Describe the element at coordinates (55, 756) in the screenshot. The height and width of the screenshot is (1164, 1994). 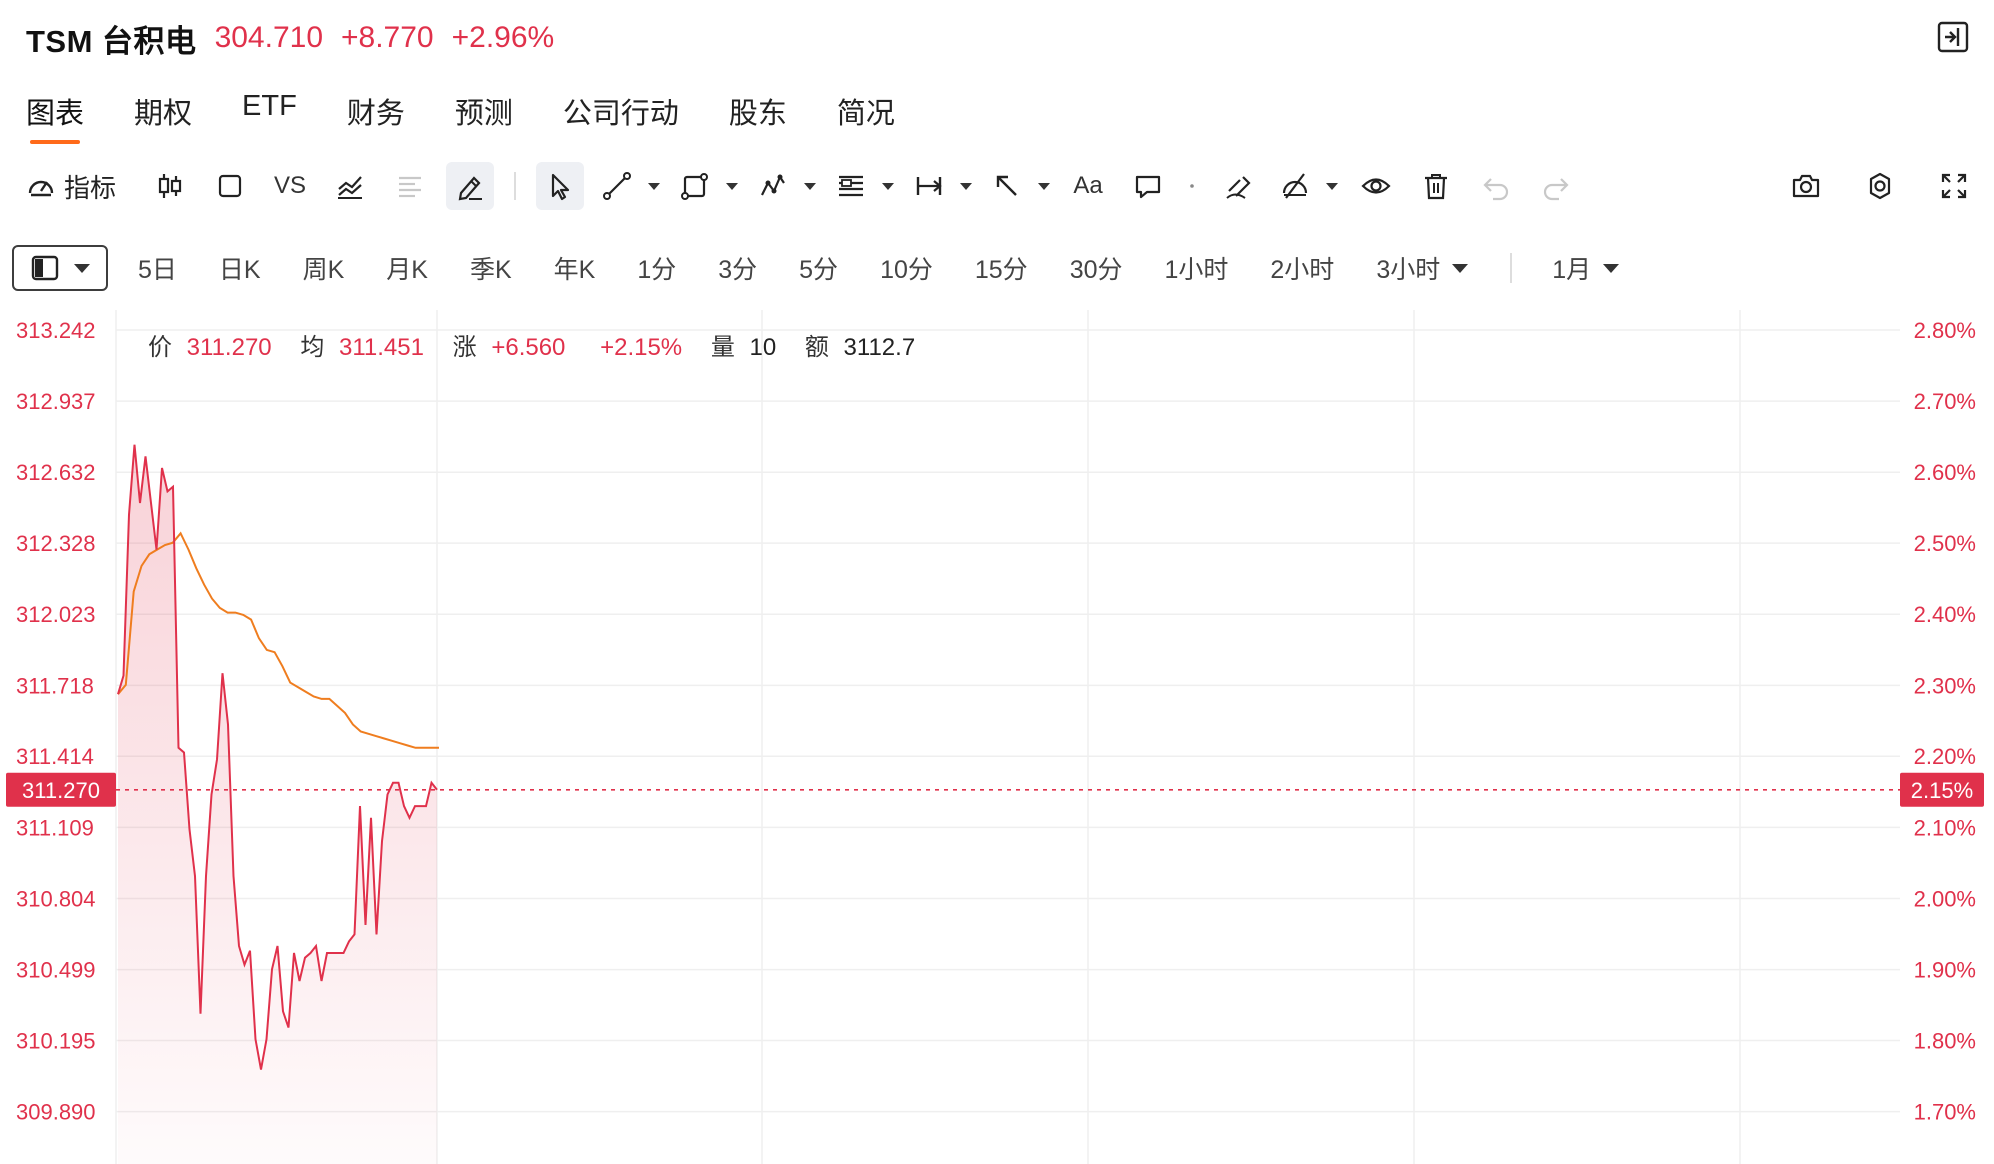
I see `price-tick-label: 311.414` at that location.